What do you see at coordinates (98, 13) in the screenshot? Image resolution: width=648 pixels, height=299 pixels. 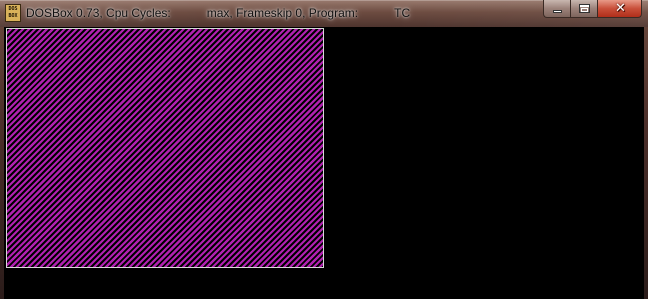 I see `title-app: DOSBox 0.73, Cpu Cycles:` at bounding box center [98, 13].